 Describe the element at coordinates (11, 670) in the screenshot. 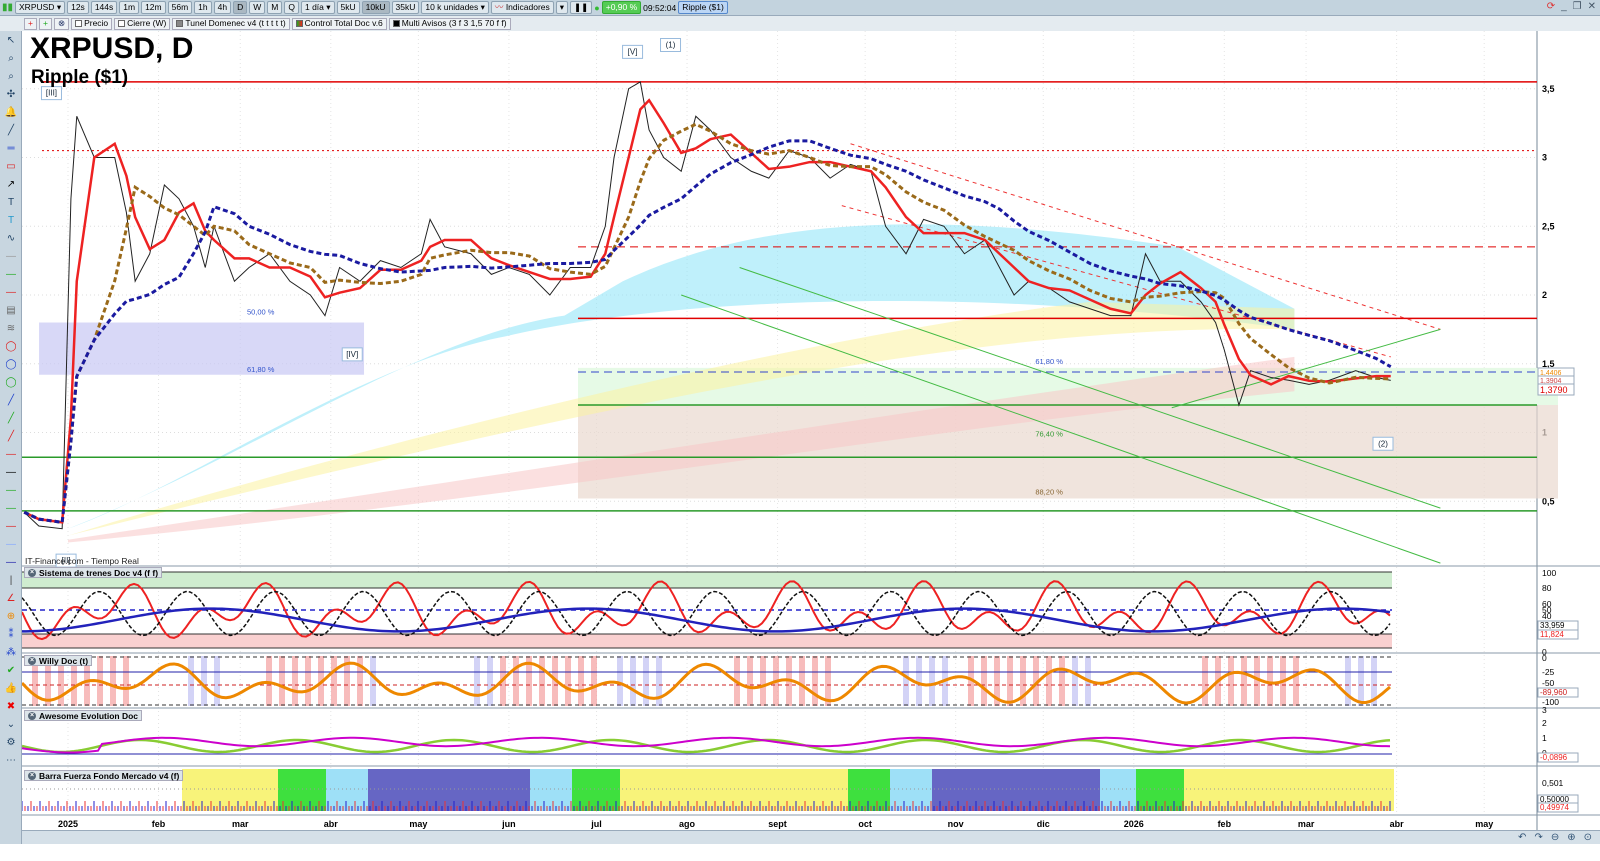

I see `check-tool-icon: ✔` at that location.